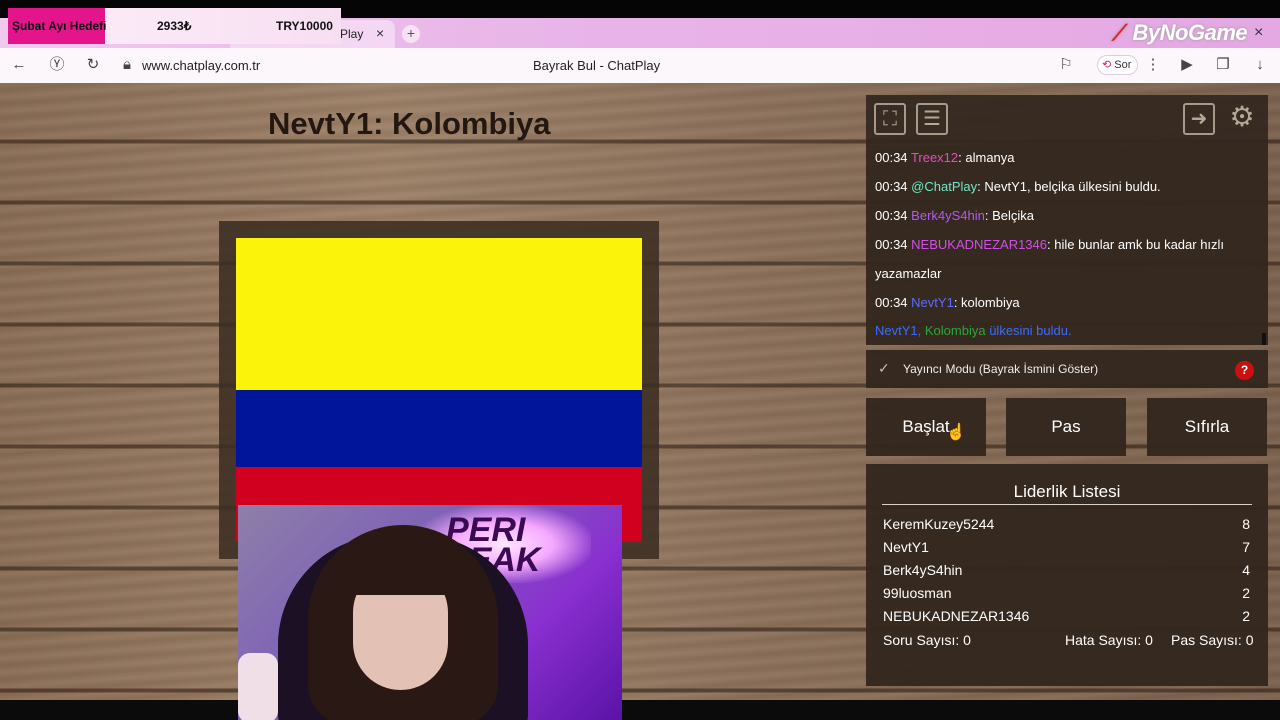  Describe the element at coordinates (1180, 32) in the screenshot. I see `brand-logo: ⟋ ByNoGame` at that location.